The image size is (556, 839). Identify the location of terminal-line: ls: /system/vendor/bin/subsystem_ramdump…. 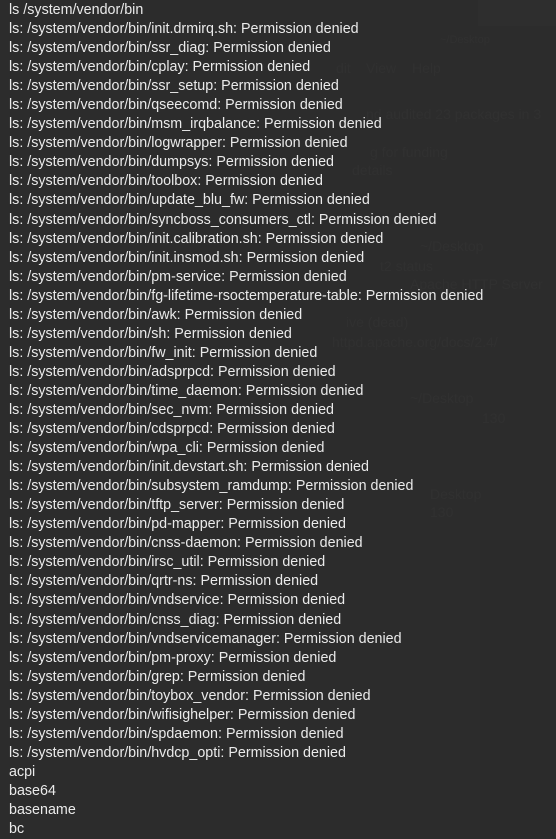
(211, 486).